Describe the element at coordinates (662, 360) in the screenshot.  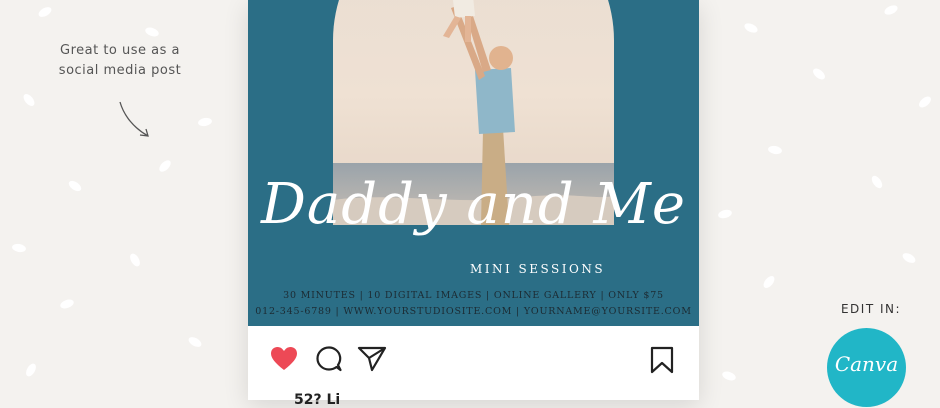
I see `bookmark-icon` at that location.